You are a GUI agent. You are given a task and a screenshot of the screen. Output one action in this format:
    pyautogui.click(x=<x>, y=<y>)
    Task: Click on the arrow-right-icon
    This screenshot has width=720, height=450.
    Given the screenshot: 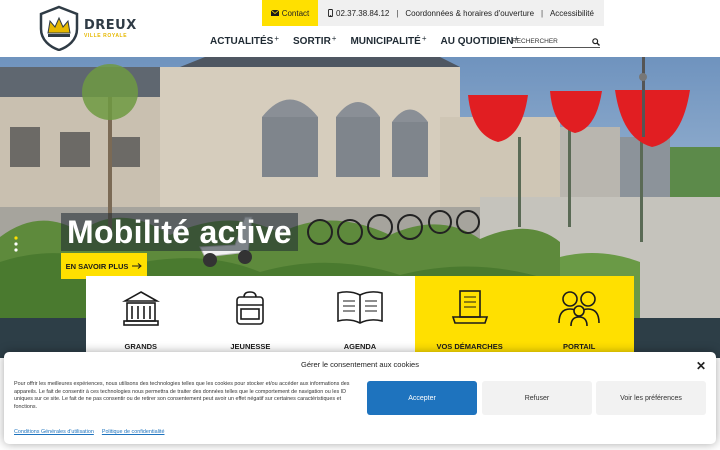 What is the action you would take?
    pyautogui.click(x=137, y=266)
    